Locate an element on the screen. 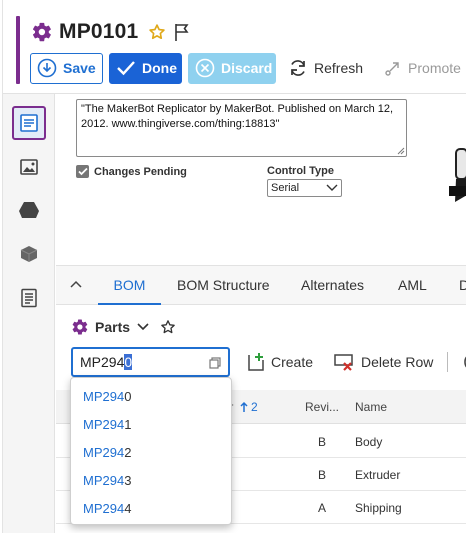 Image resolution: width=466 pixels, height=533 pixels. row-name: Shipping is located at coordinates (378, 508).